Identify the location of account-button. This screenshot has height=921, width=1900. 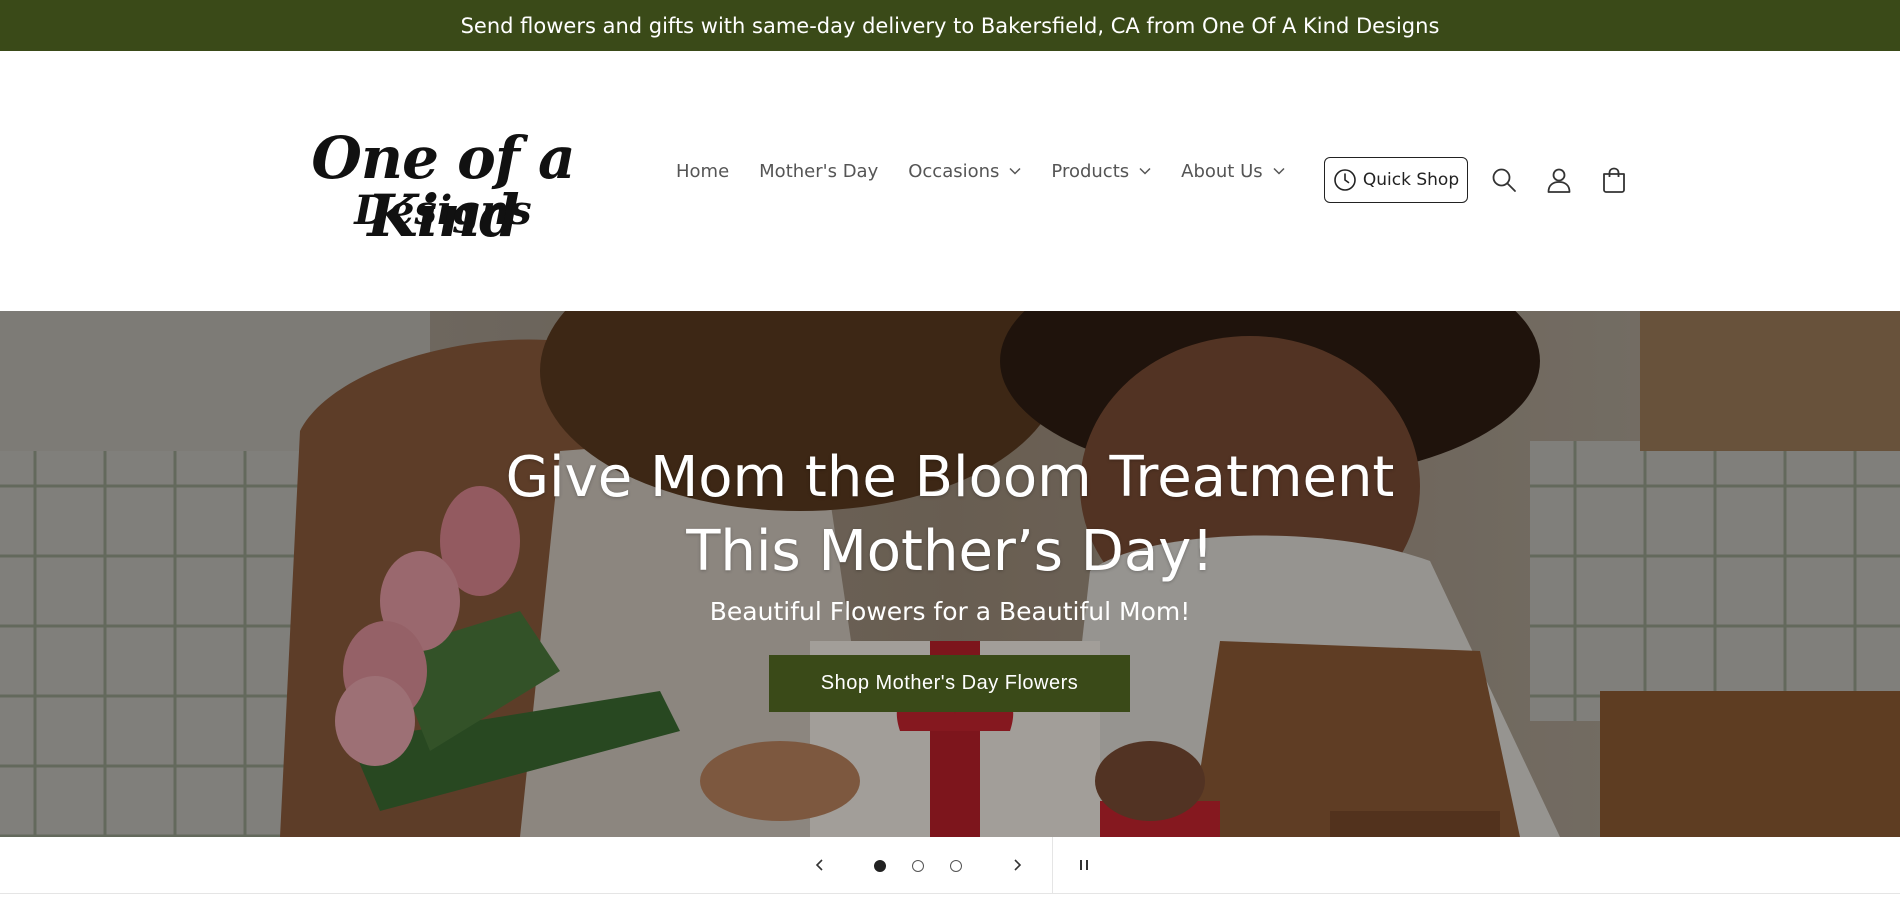
(1559, 180).